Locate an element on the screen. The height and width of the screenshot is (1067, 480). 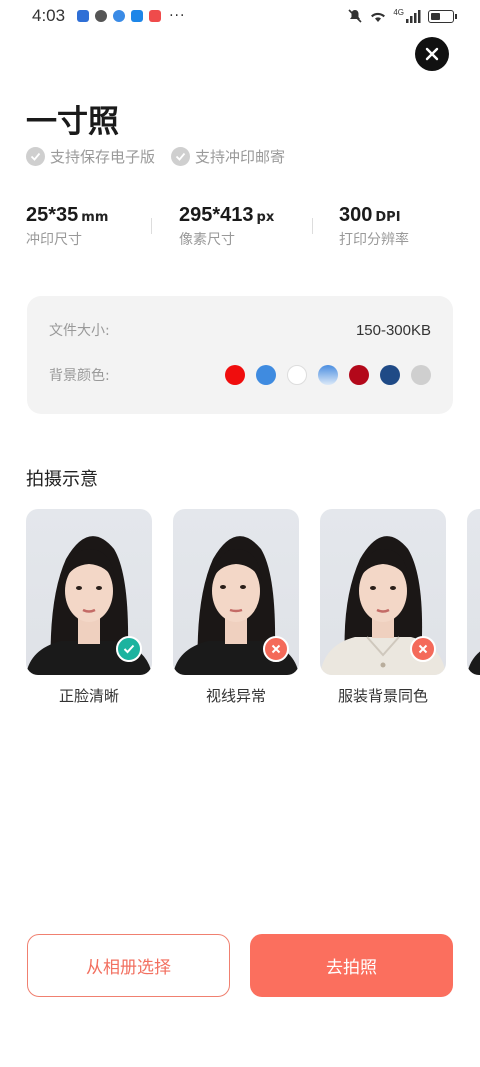
status-ok-badge is located at coordinates (129, 649).